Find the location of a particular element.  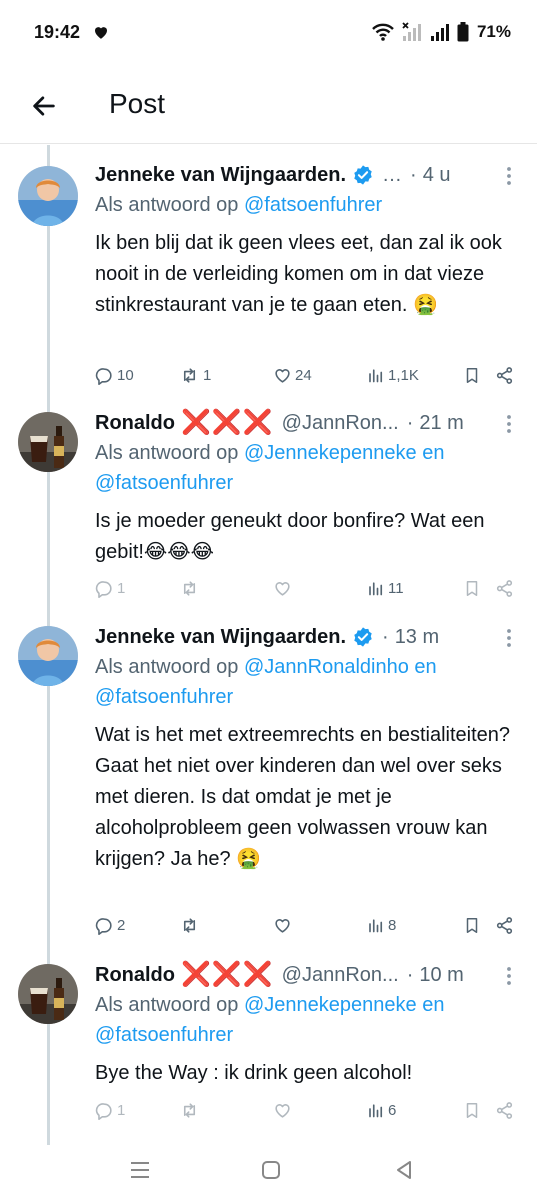

signal-icon is located at coordinates (439, 32).